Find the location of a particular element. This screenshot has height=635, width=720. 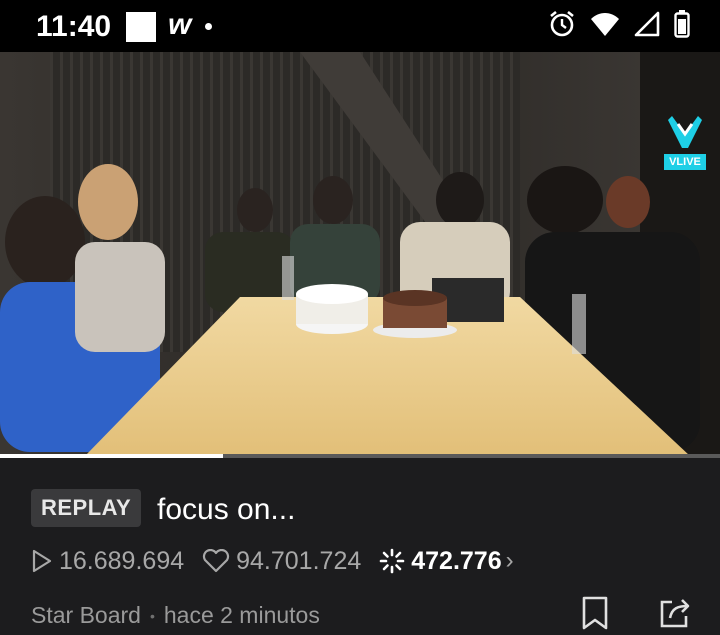

bookmark-button is located at coordinates (595, 615).